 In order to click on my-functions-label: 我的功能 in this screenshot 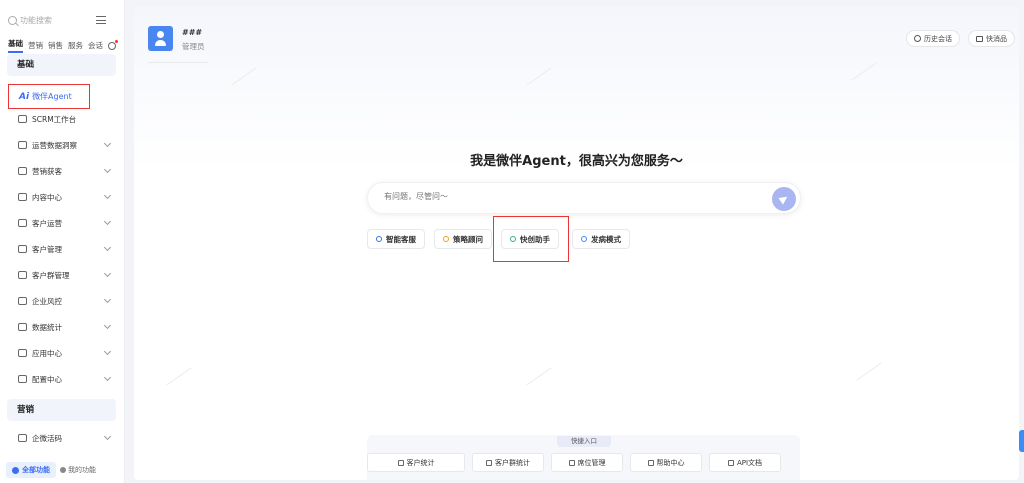, I will do `click(82, 470)`.